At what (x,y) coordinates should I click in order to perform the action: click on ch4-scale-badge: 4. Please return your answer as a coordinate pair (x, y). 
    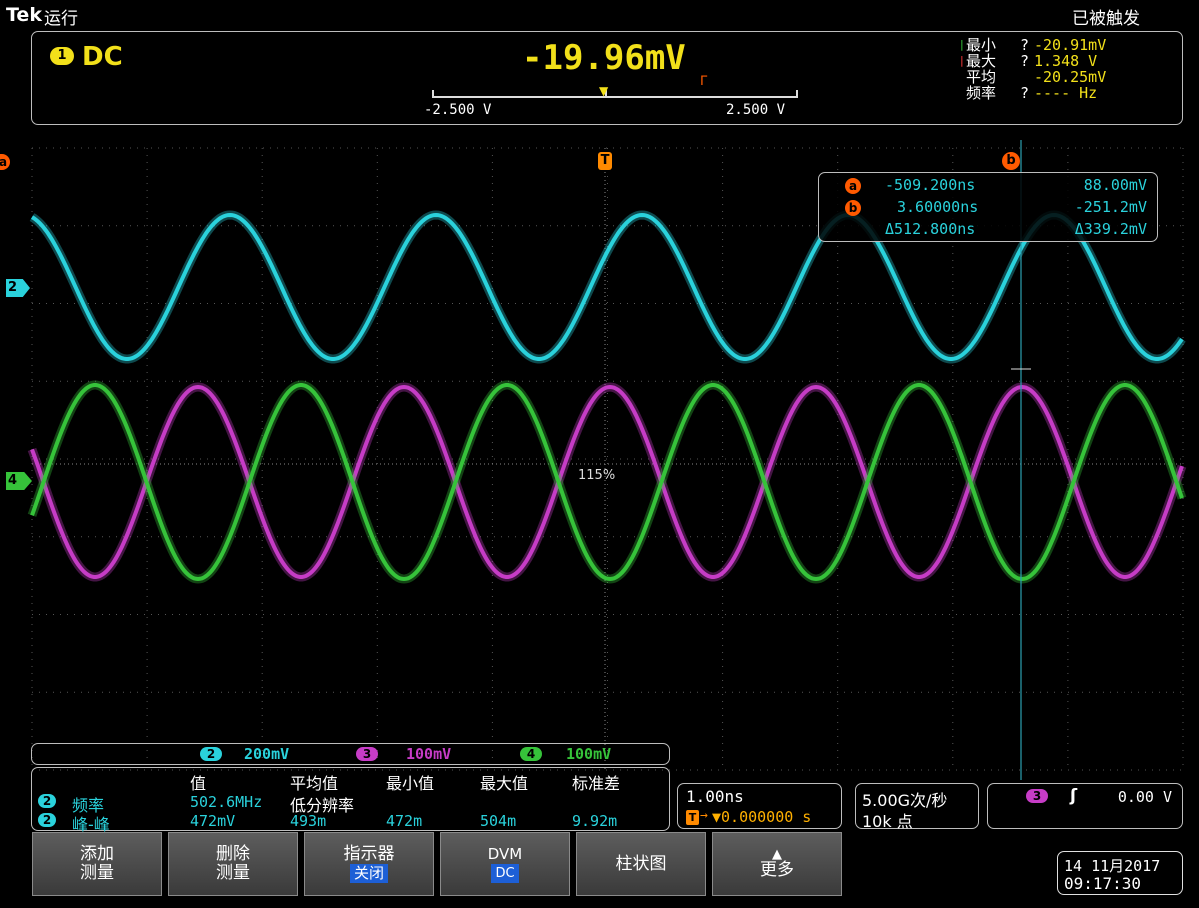
    Looking at the image, I should click on (531, 754).